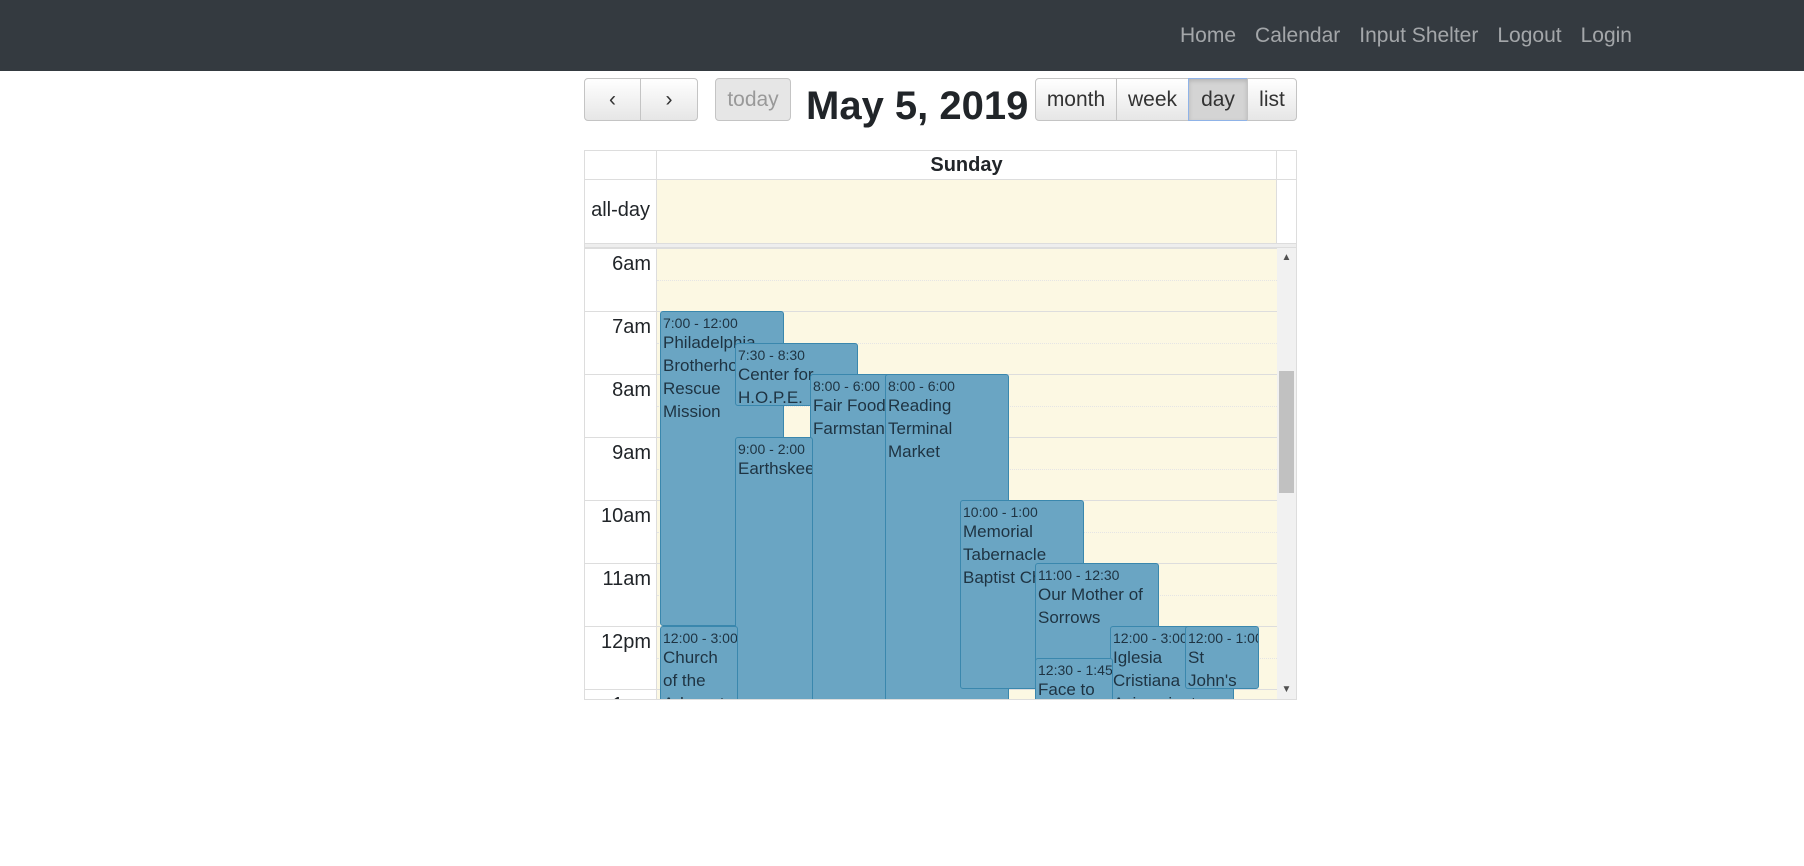 This screenshot has width=1804, height=866. I want to click on hour-label: 1pm, so click(618, 696).